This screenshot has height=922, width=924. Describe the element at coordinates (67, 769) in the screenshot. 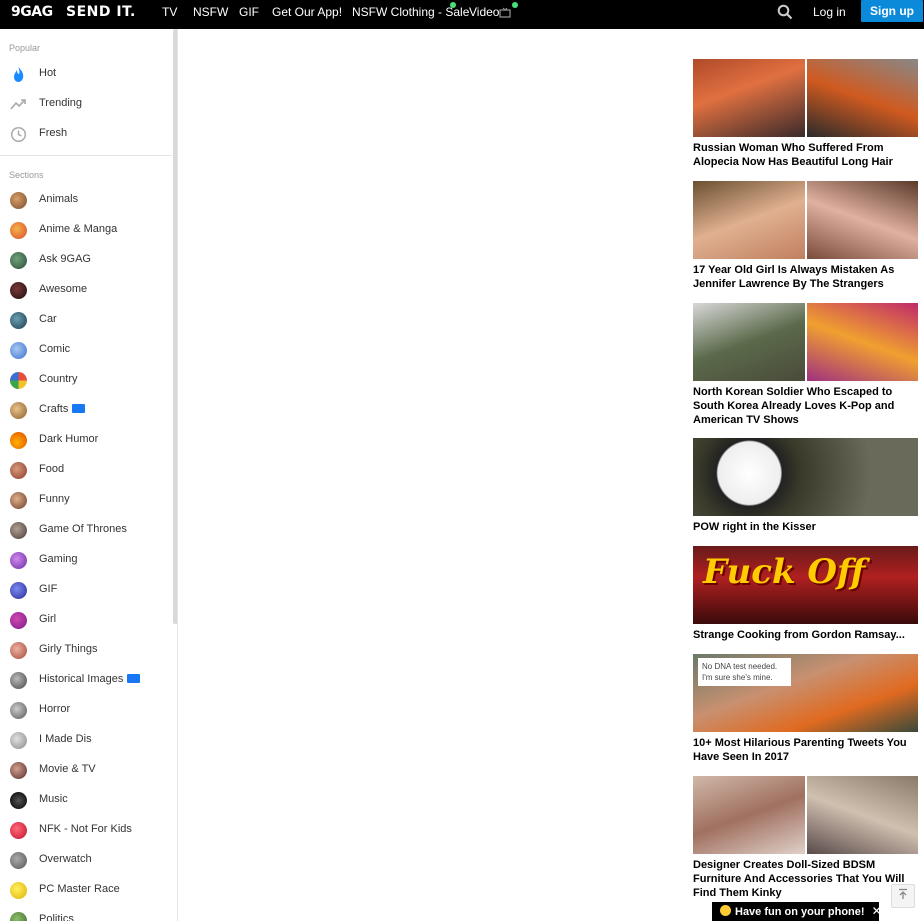

I see `sidebar-item-label: Movie & TV` at that location.